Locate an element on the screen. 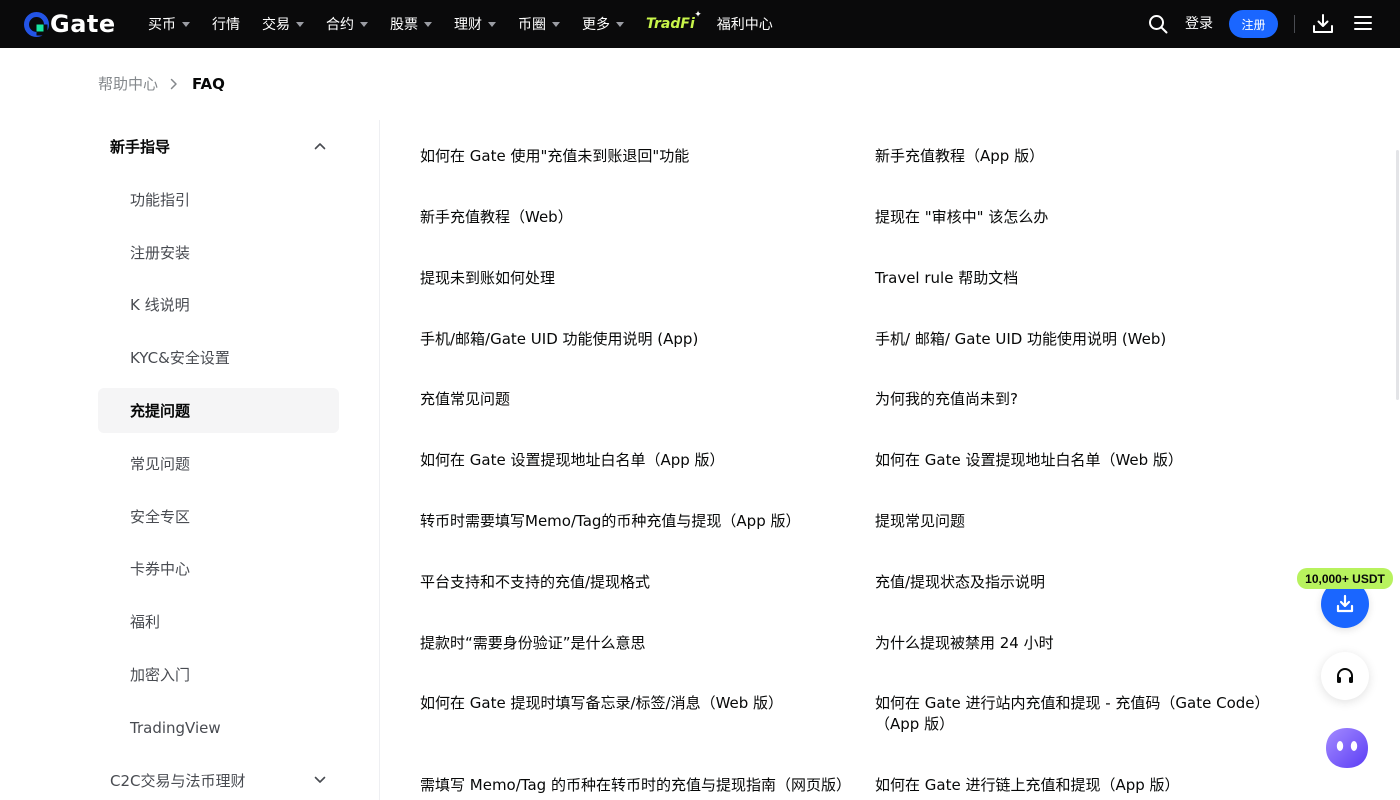 The width and height of the screenshot is (1400, 800). sidebar-item-security-zone: 安全专区 is located at coordinates (218, 516).